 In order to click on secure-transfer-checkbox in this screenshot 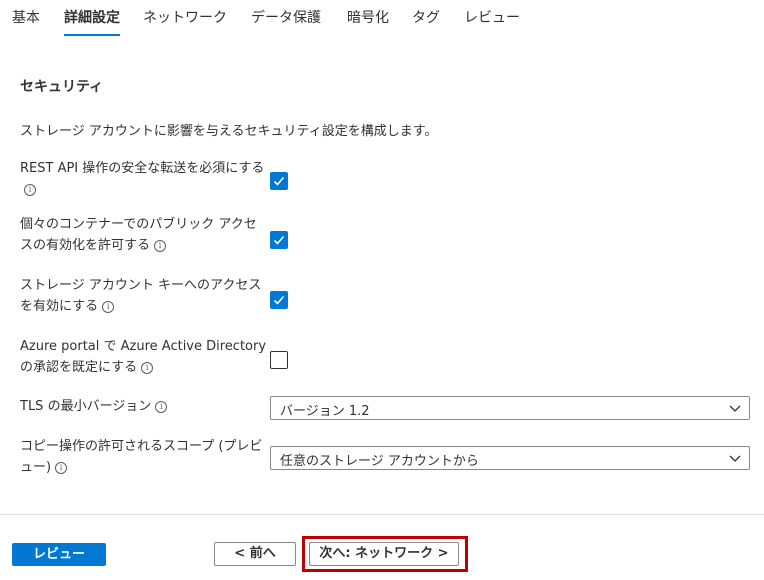, I will do `click(279, 181)`.